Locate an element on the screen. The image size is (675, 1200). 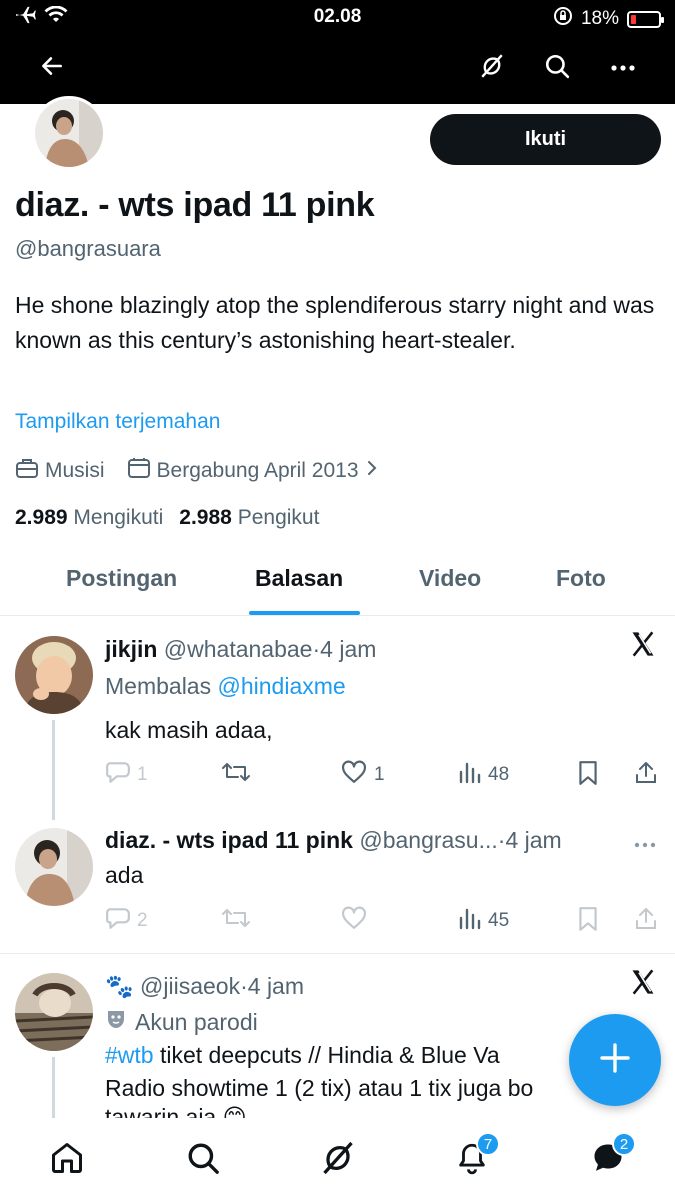
tweet-divider is located at coordinates (337, 953).